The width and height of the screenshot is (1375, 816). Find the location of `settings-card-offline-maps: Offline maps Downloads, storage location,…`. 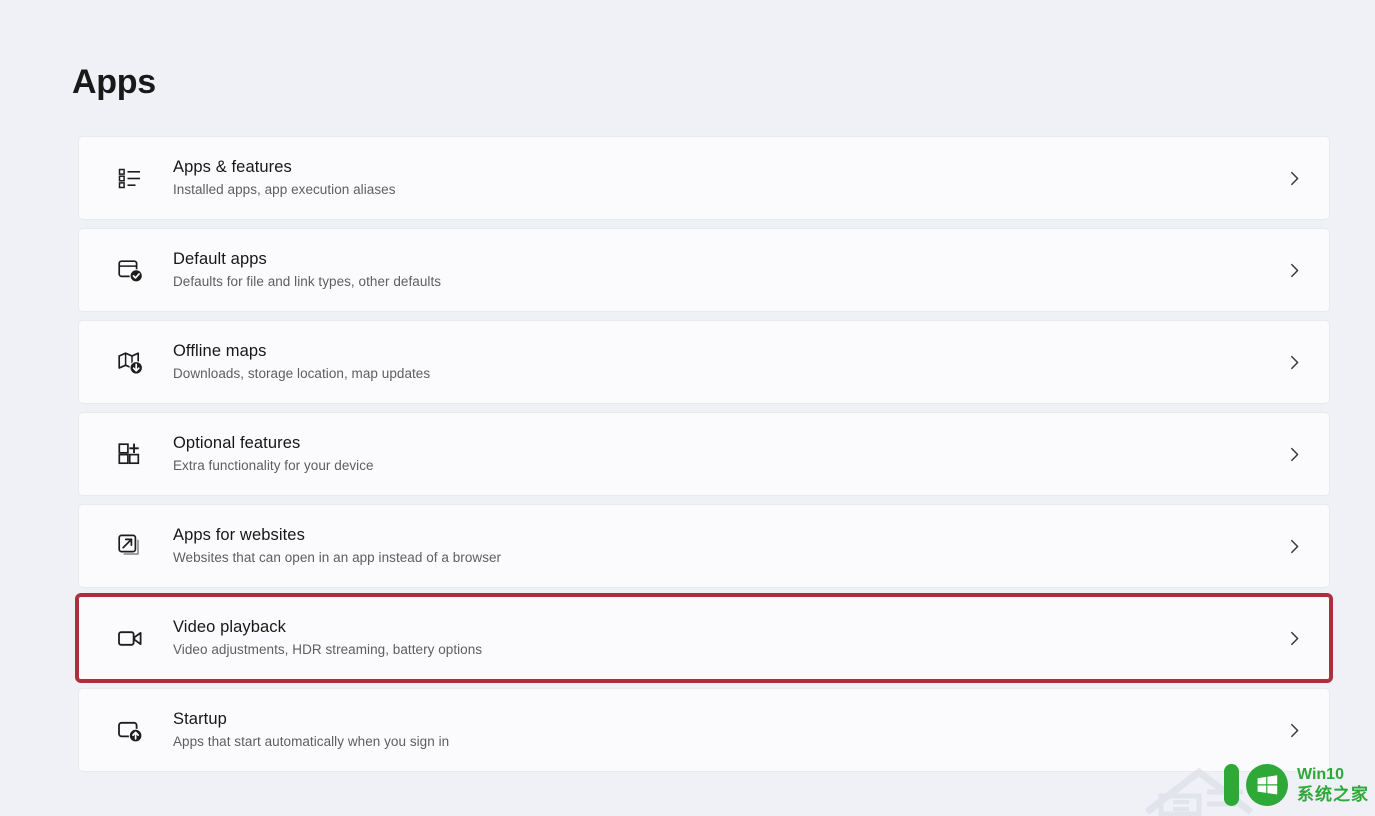

settings-card-offline-maps: Offline maps Downloads, storage location,… is located at coordinates (704, 362).